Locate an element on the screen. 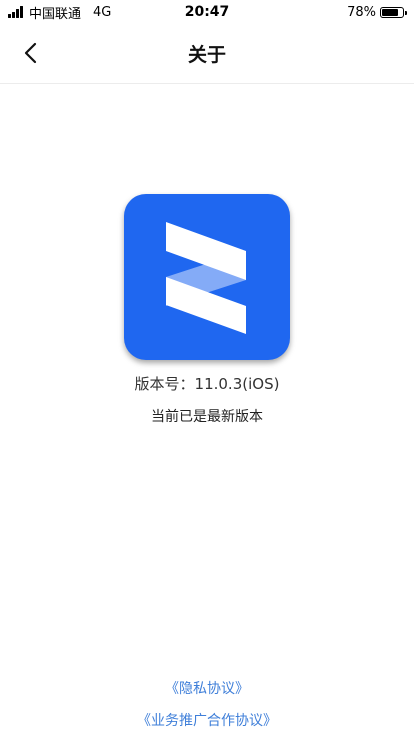 The height and width of the screenshot is (736, 414). status-bar-left: 中国联通 4G is located at coordinates (59, 12).